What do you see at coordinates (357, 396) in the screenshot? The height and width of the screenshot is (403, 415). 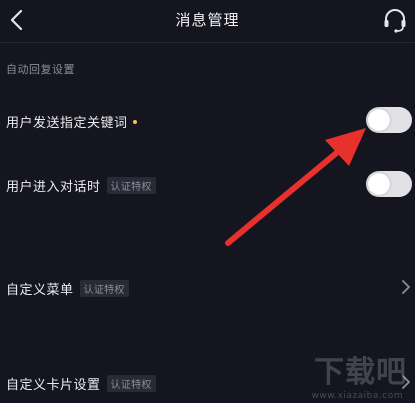 I see `watermark-url: www.xiazaiba.com` at bounding box center [357, 396].